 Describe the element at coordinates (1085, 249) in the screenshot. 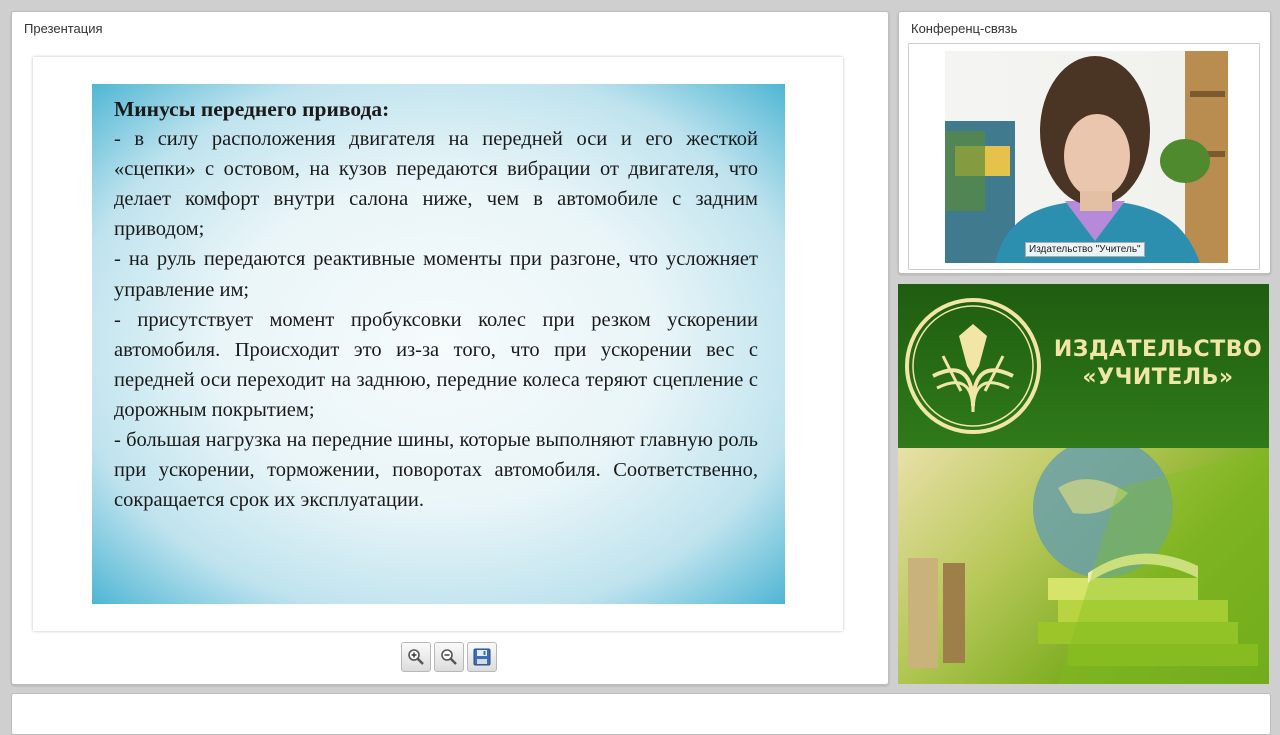

I see `participant-name-tag: Издательство "Учитель"` at that location.